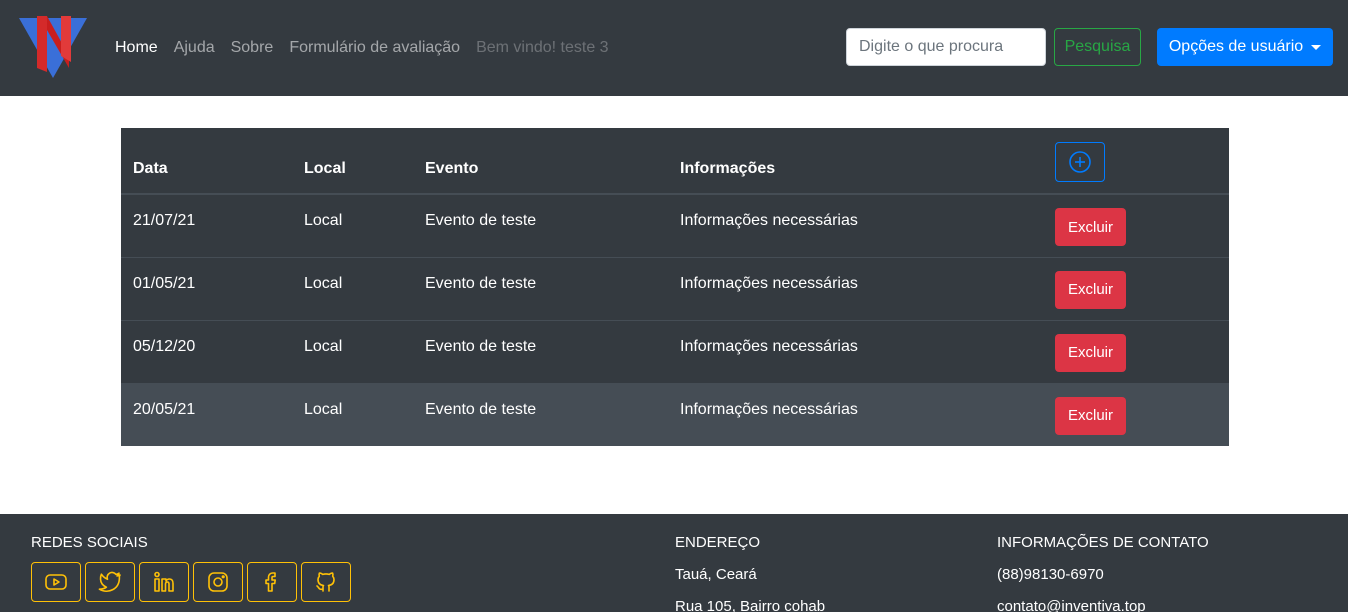  What do you see at coordinates (1103, 542) in the screenshot?
I see `contact-title: INFORMAÇÕES DE CONTATO` at bounding box center [1103, 542].